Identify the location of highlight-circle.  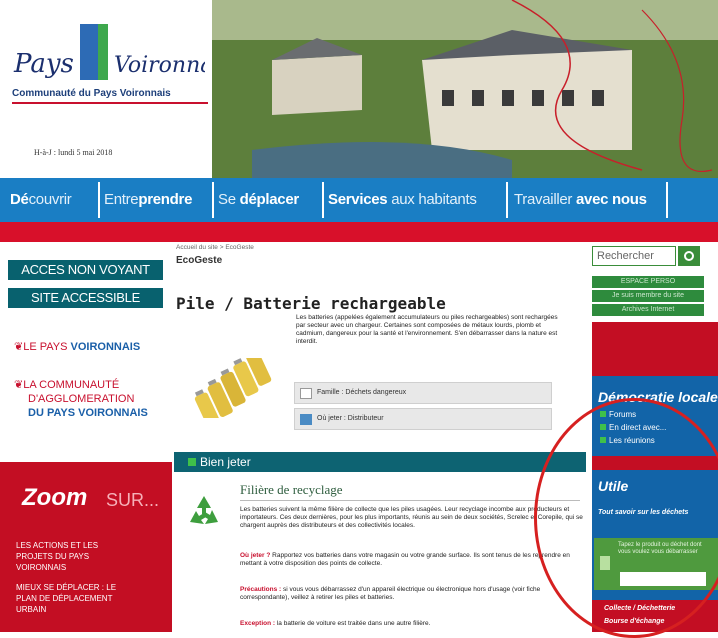
(626, 518).